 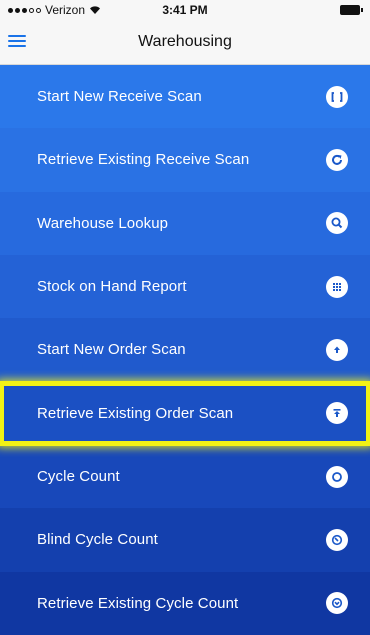 I want to click on grid-icon, so click(x=337, y=286).